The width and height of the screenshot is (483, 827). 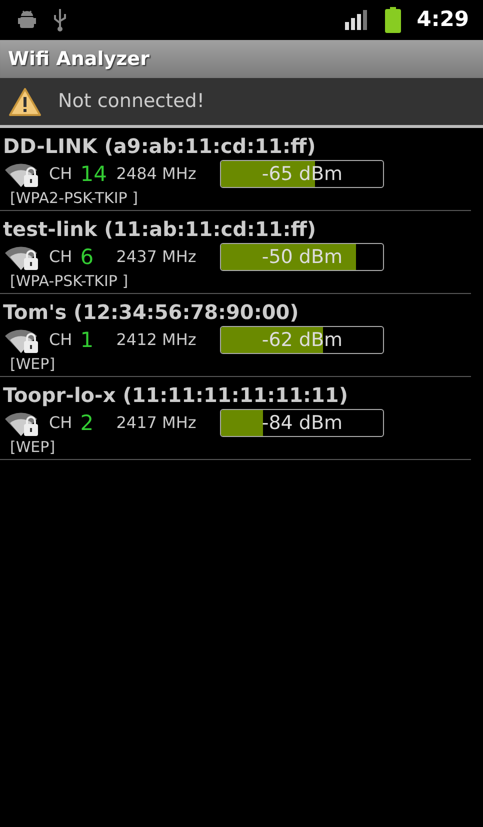 What do you see at coordinates (157, 174) in the screenshot?
I see `frequency: 2484 MHz` at bounding box center [157, 174].